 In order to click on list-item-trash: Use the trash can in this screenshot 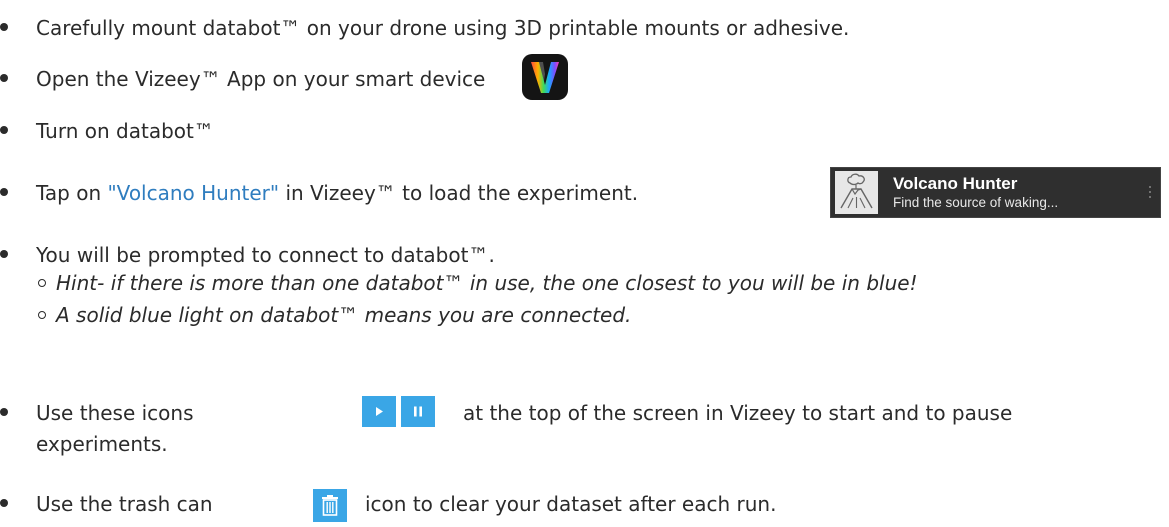, I will do `click(106, 503)`.